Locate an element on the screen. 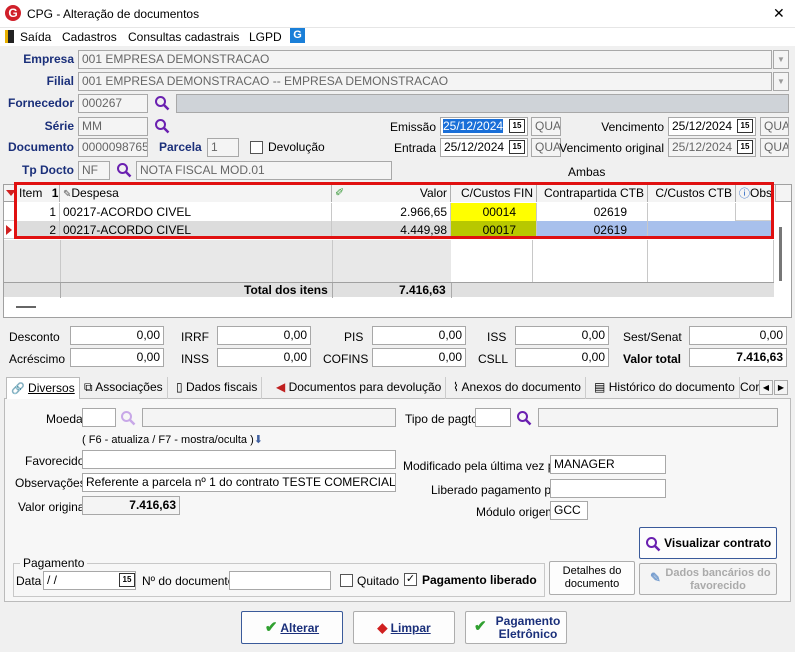 This screenshot has height=652, width=795. entrada-calendar-icon: 15 is located at coordinates (517, 147).